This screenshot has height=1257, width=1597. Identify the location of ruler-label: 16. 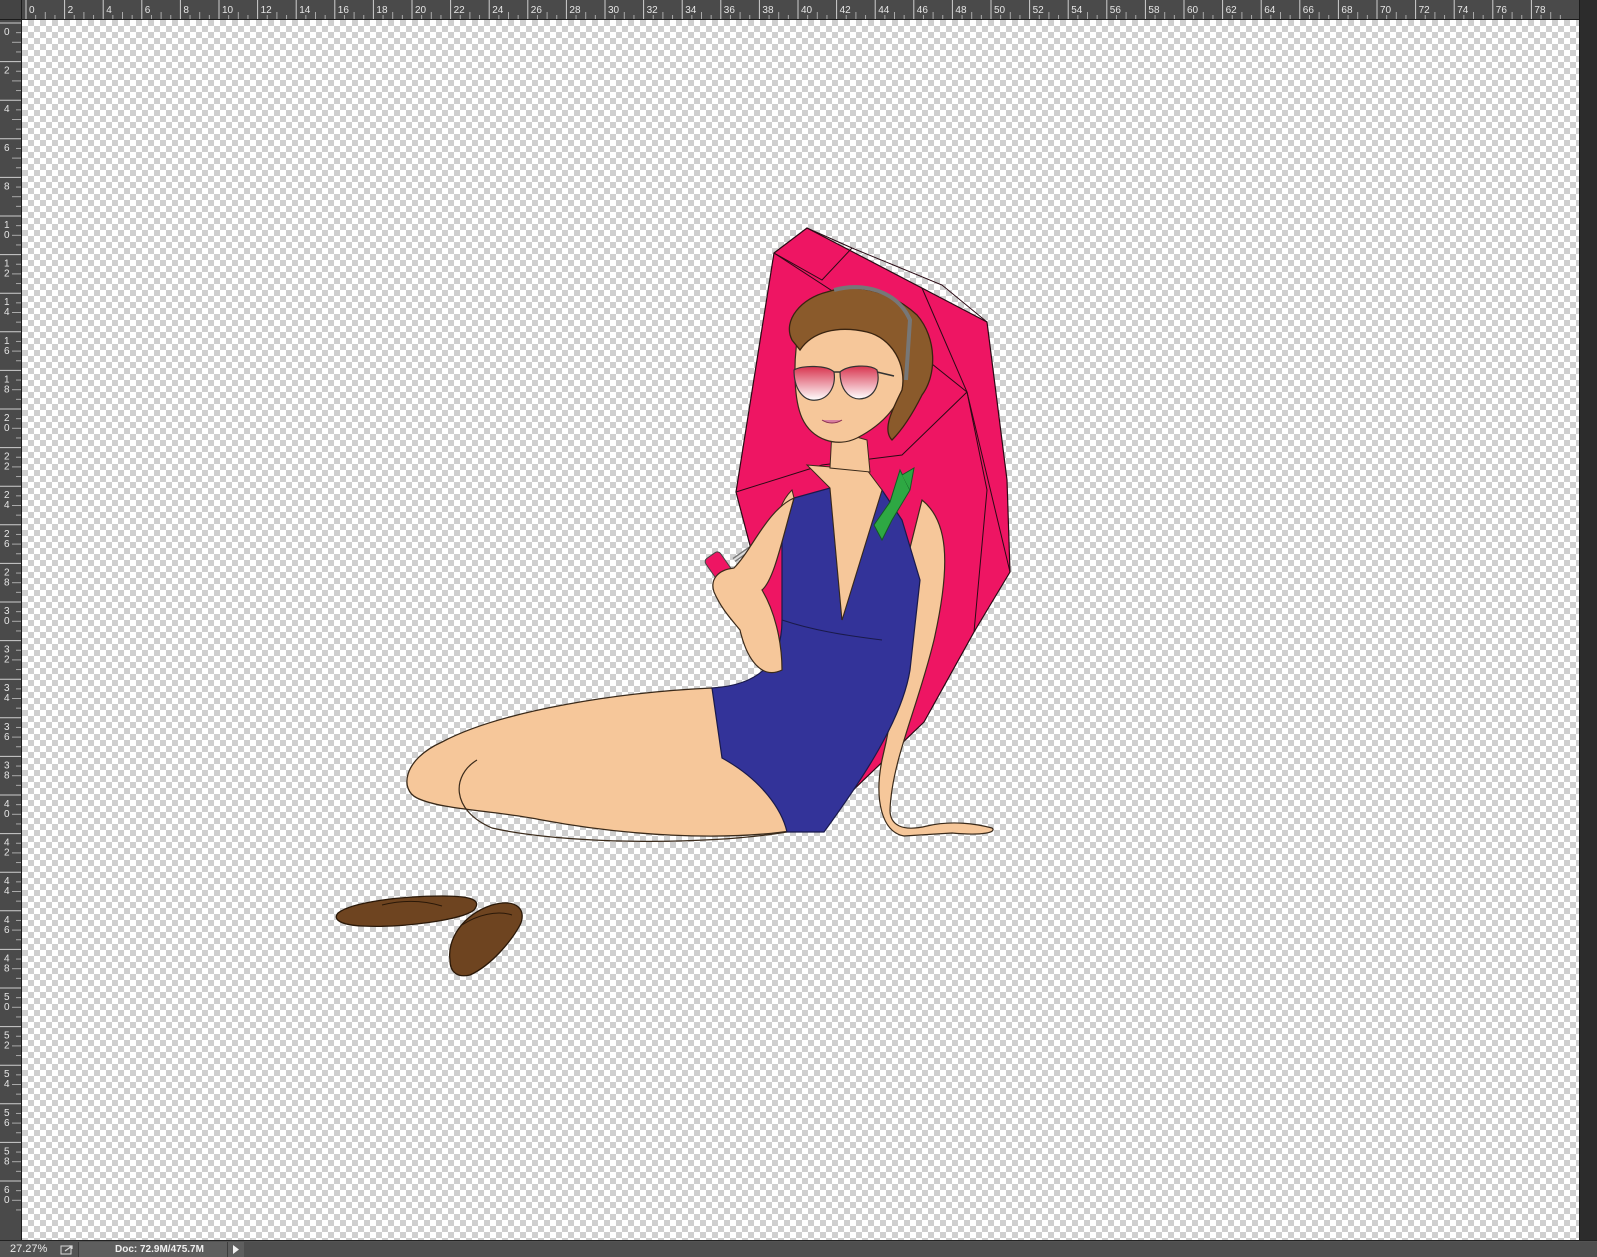
(344, 10).